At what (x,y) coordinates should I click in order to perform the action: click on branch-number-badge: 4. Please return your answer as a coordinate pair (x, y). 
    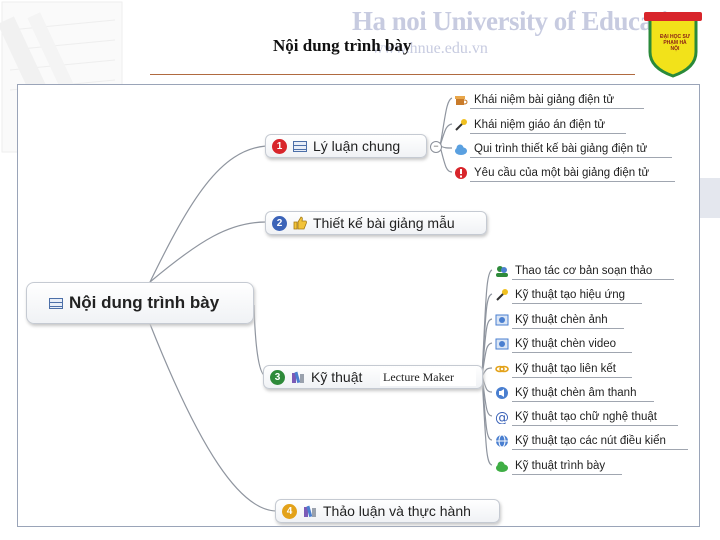
    Looking at the image, I should click on (289, 511).